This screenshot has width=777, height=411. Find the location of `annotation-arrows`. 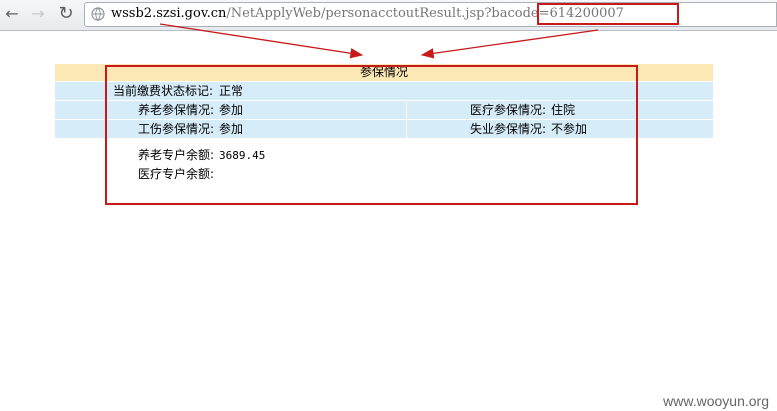

annotation-arrows is located at coordinates (379, 41).